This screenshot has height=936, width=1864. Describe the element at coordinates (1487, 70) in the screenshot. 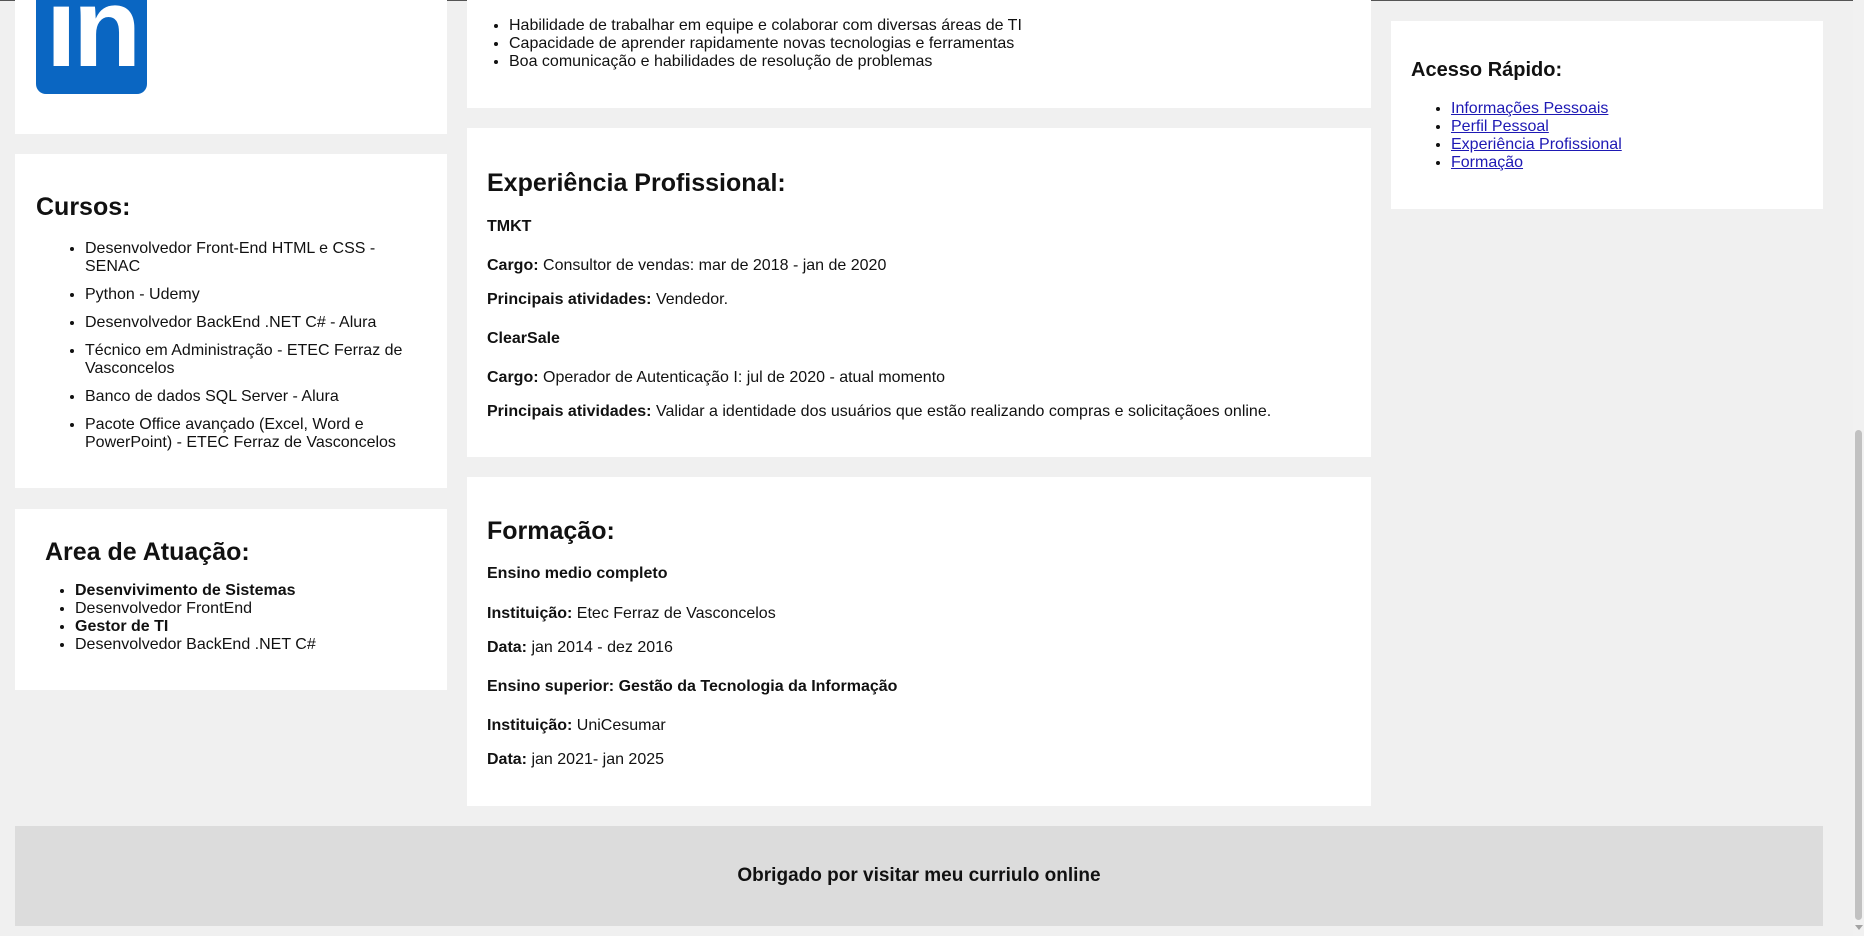

I see `quick-access-title: Acesso Rápido:` at that location.